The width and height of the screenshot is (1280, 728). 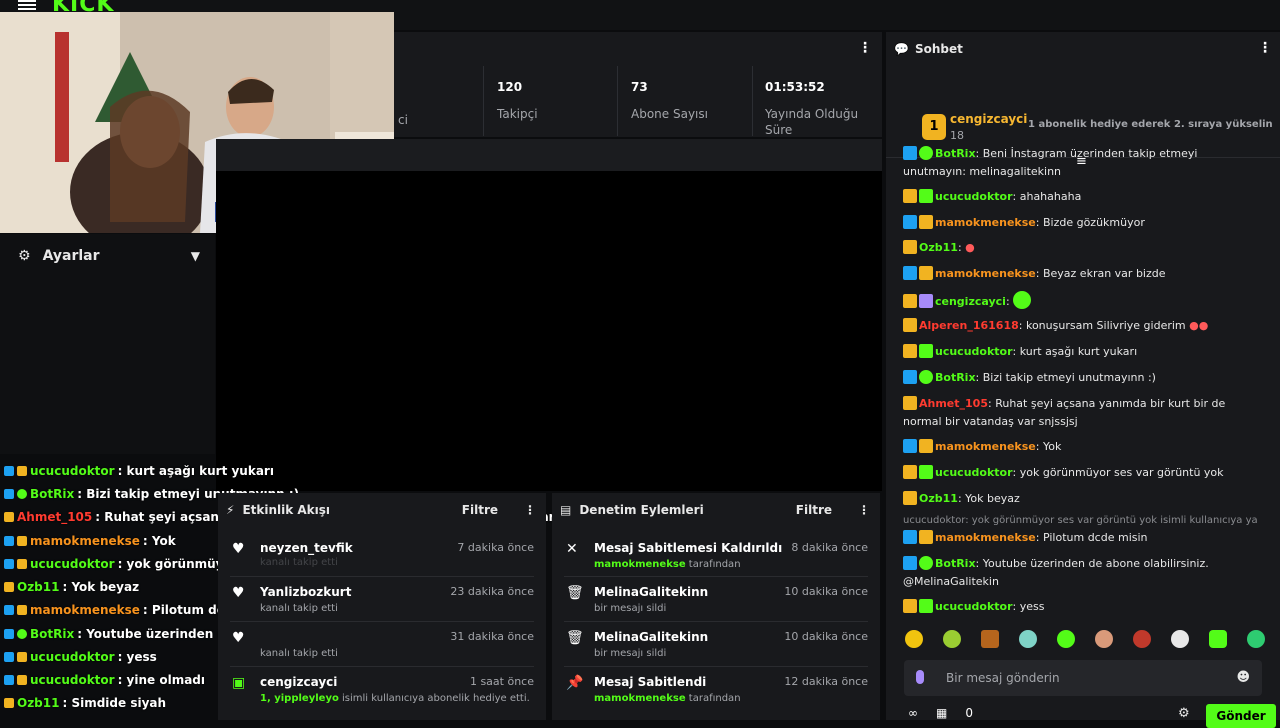 What do you see at coordinates (85, 703) in the screenshot?
I see `overlay-chat-line: Ozb11 : Simdide siyah` at bounding box center [85, 703].